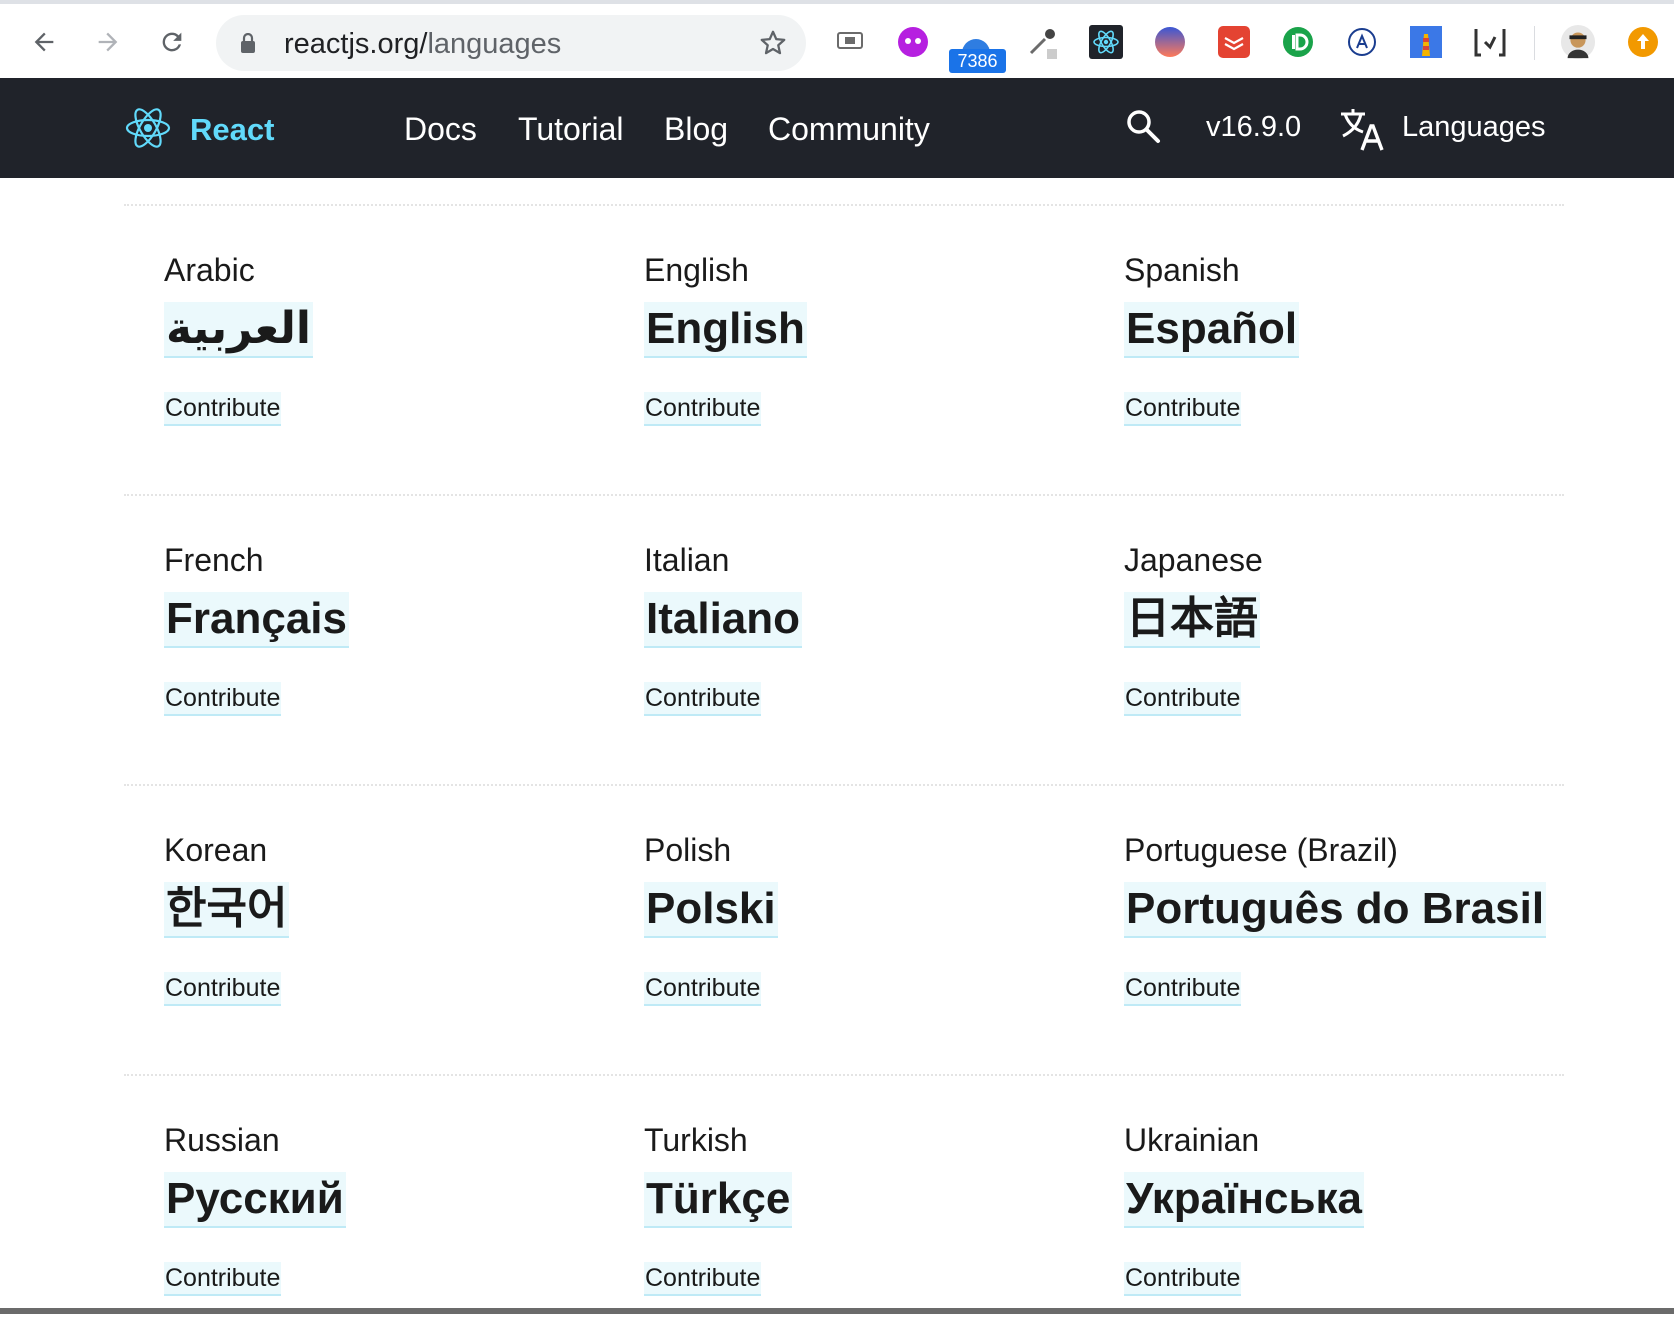 This screenshot has height=1322, width=1674. What do you see at coordinates (394, 352) in the screenshot?
I see `language-card-arabic: Arabic العربية Contribute` at bounding box center [394, 352].